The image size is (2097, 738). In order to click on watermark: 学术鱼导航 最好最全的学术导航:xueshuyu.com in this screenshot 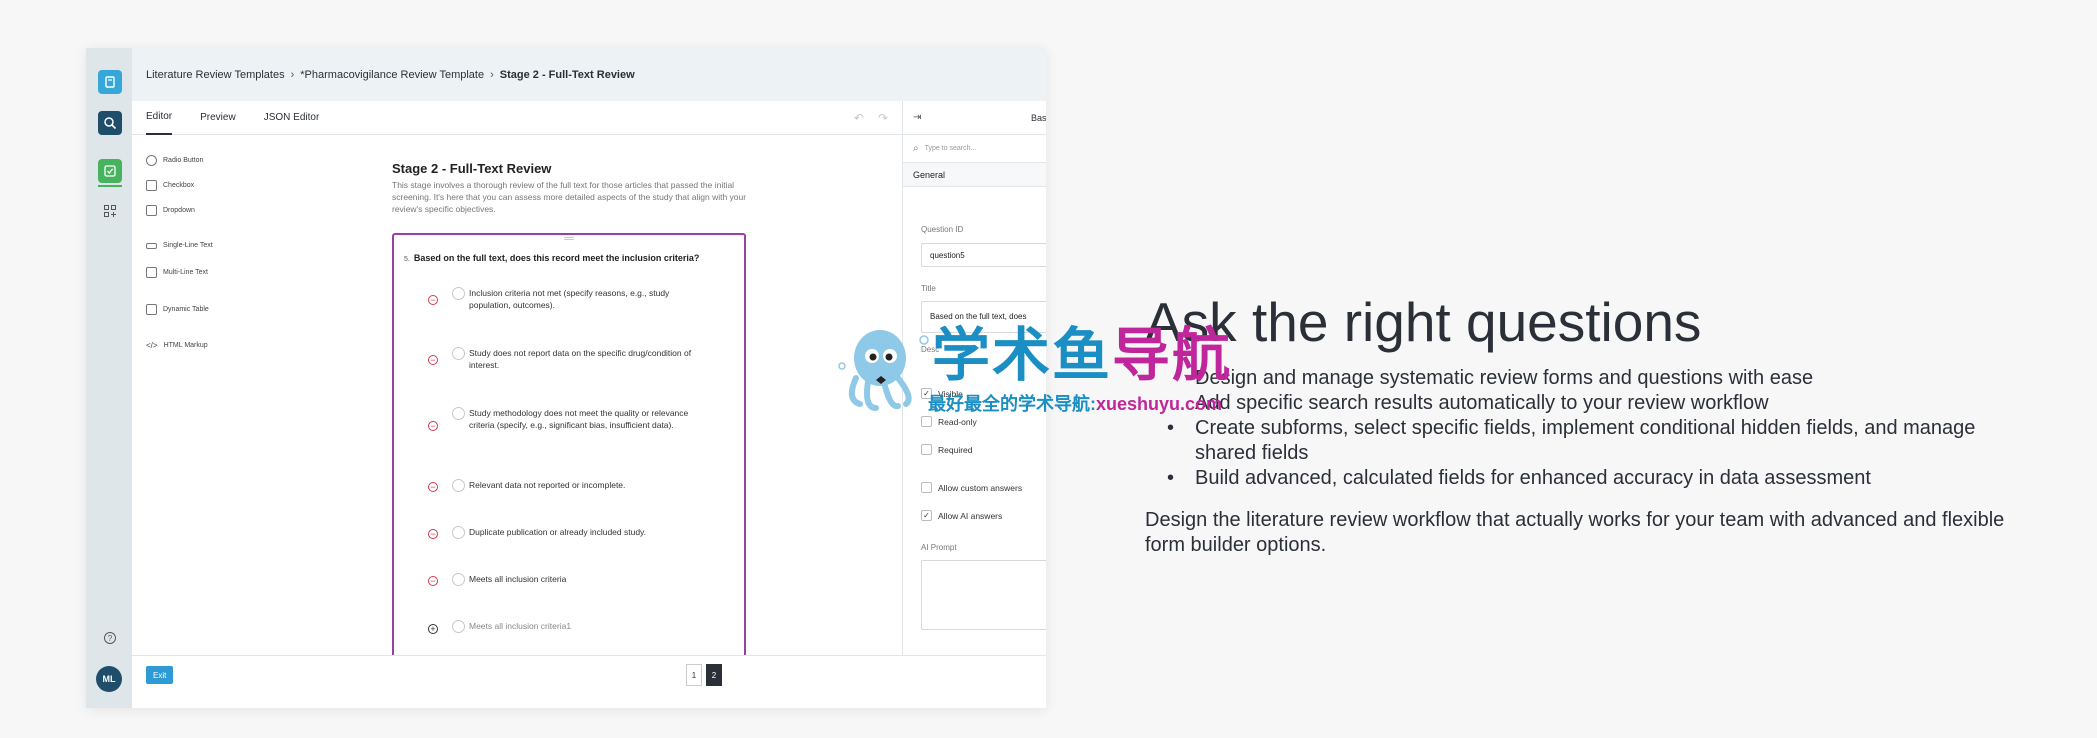, I will do `click(1046, 368)`.